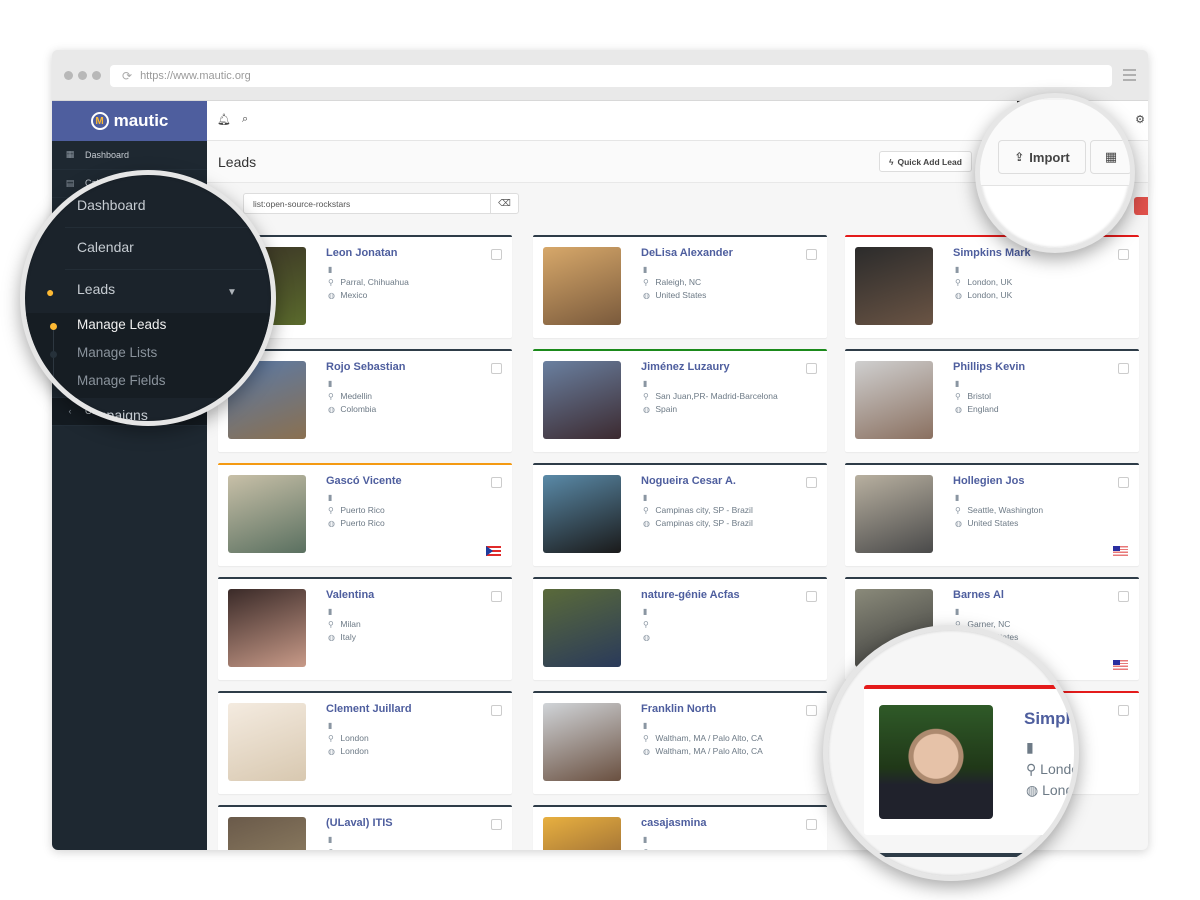  I want to click on lead-city: ⚲, so click(333, 848).